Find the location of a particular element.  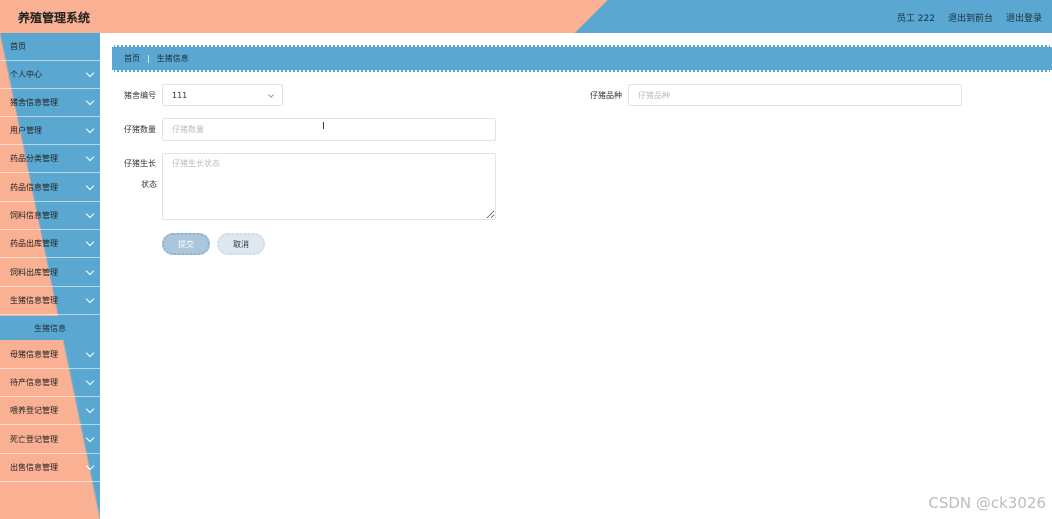

sidebar-item-drug-category: 药品分类管理 is located at coordinates (50, 159).